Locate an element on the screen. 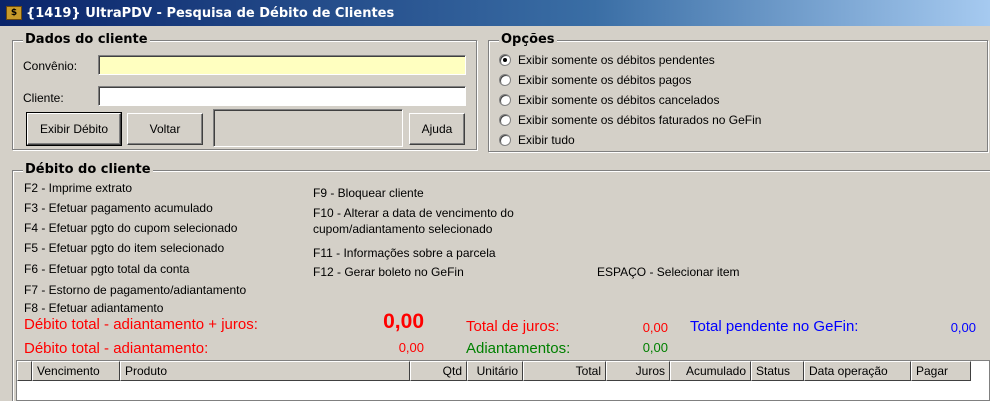 Image resolution: width=990 pixels, height=401 pixels. shortcut-f2: F2 - Imprime extrato is located at coordinates (78, 188).